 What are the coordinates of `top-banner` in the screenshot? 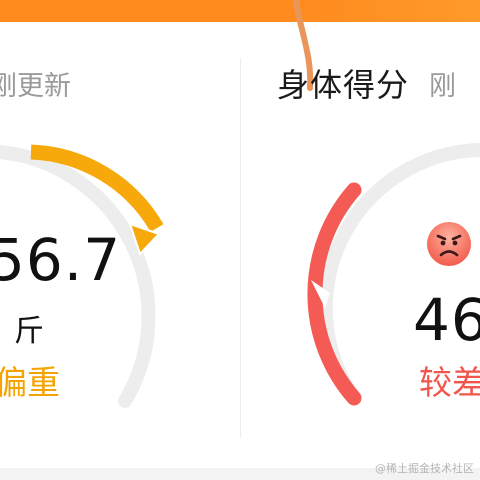 It's located at (240, 11).